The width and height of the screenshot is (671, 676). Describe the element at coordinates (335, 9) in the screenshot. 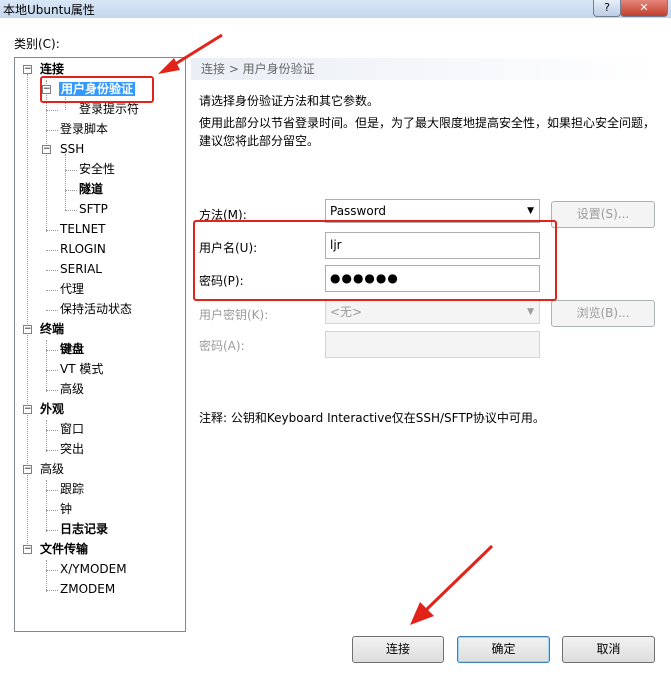

I see `title-bar: 本地Ubuntu属性 ? ✕` at that location.